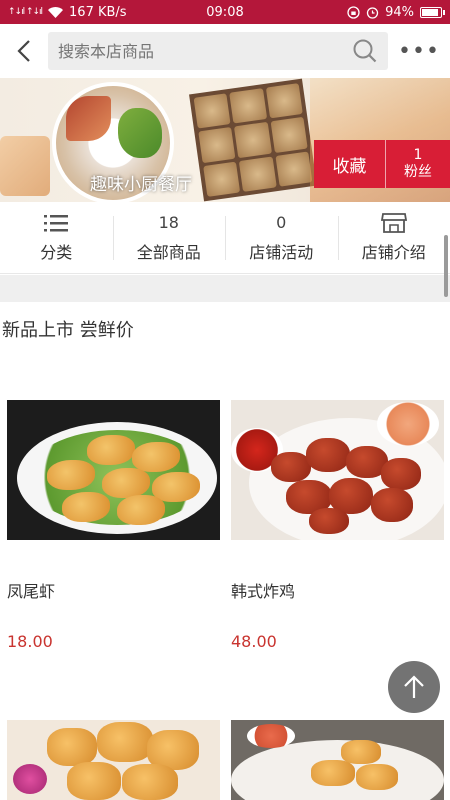 This screenshot has width=450, height=800. I want to click on product-image-fried-snack, so click(337, 760).